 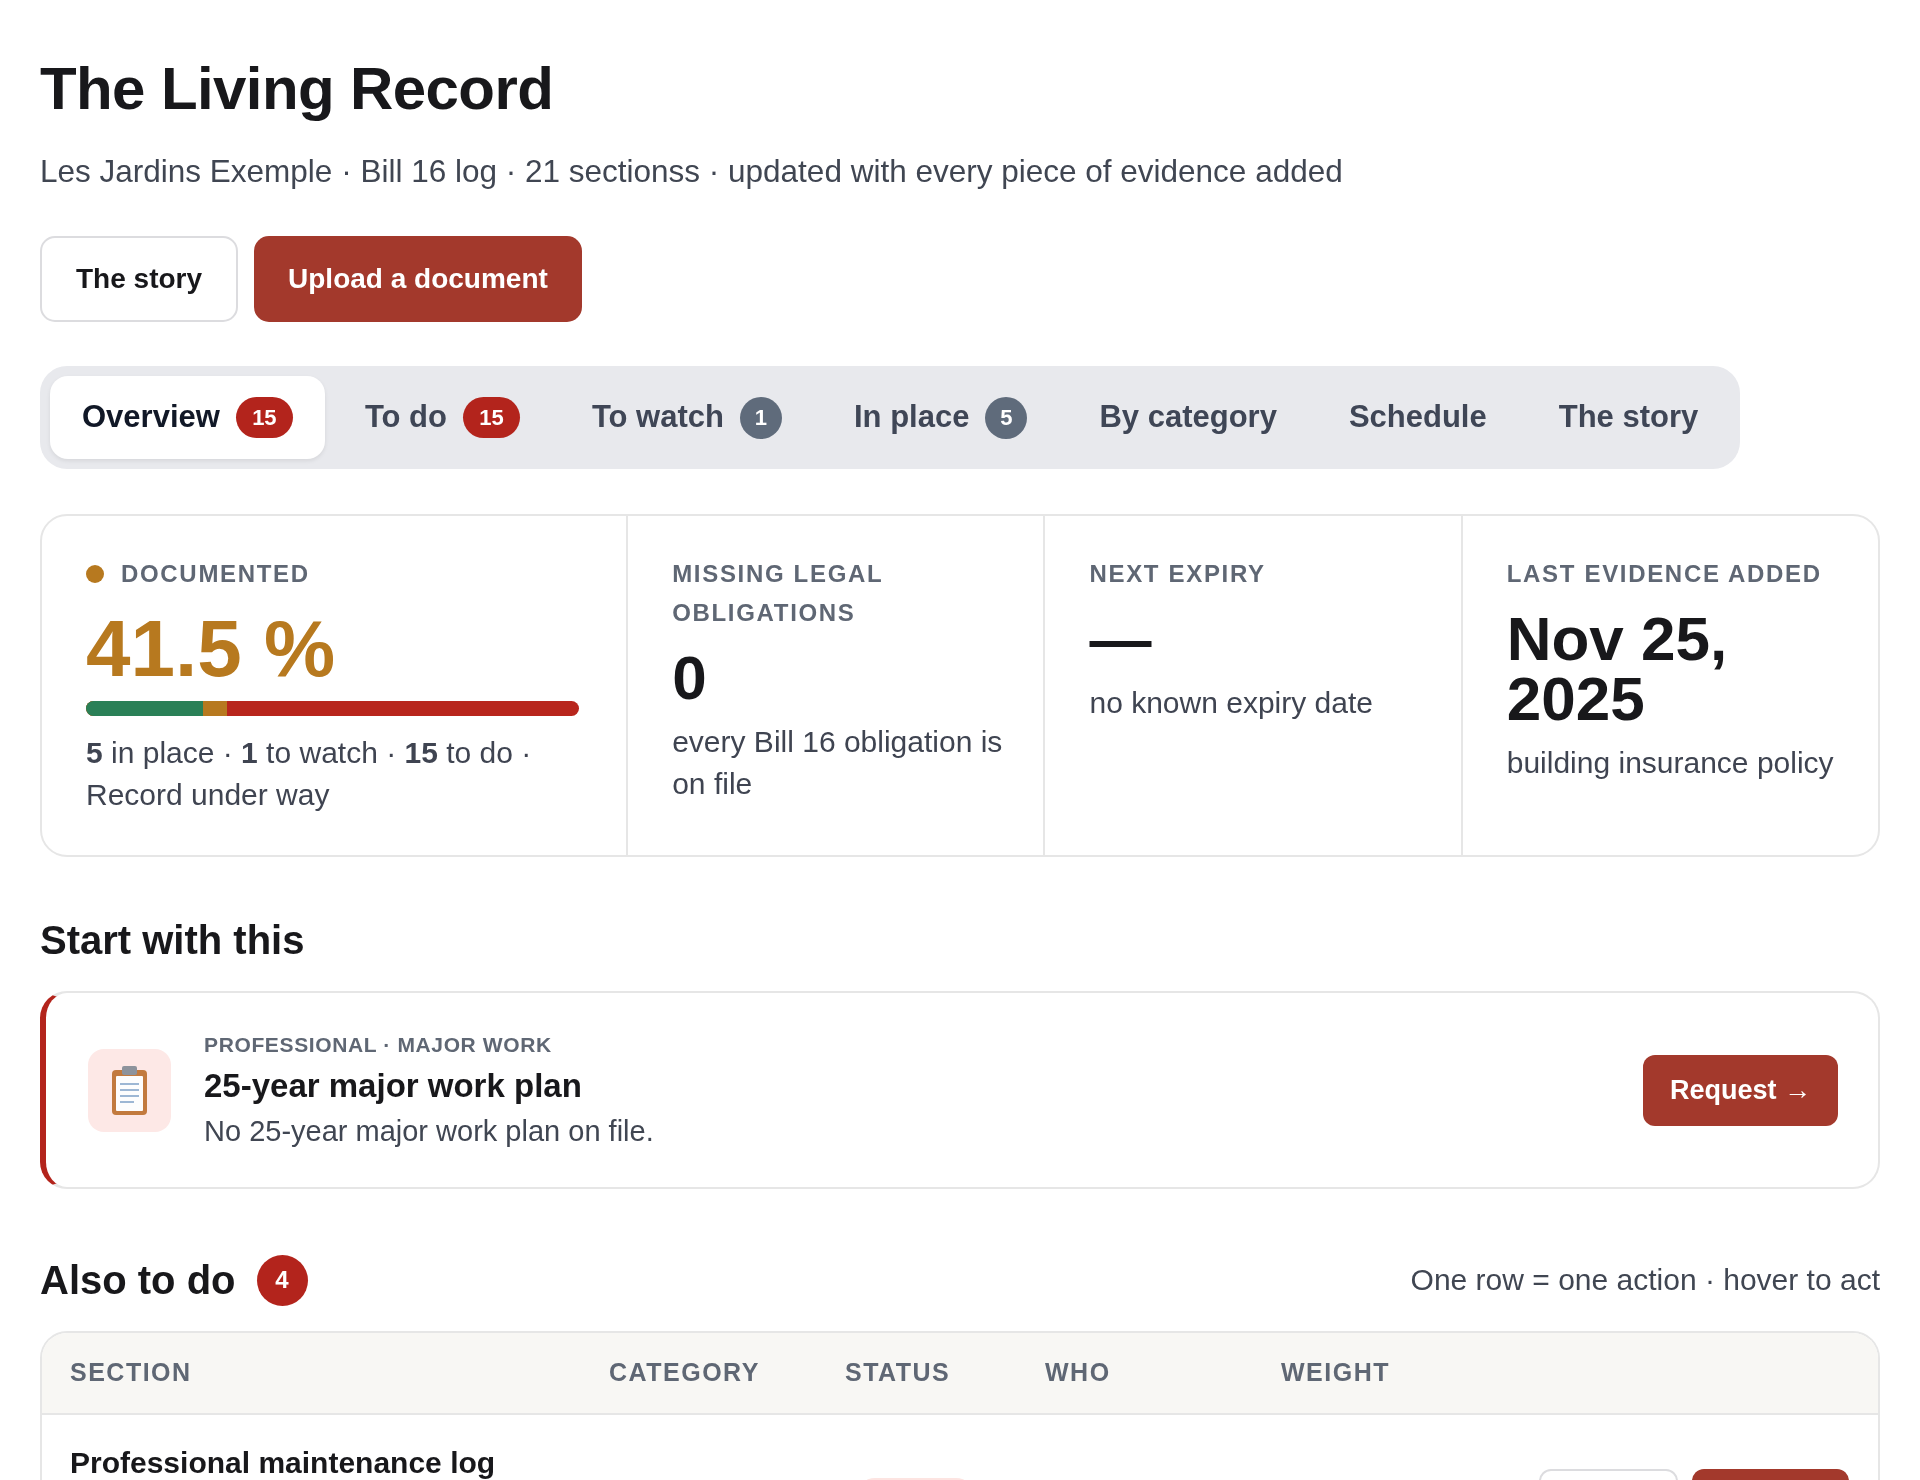 I want to click on tab: To do 15, so click(x=442, y=417).